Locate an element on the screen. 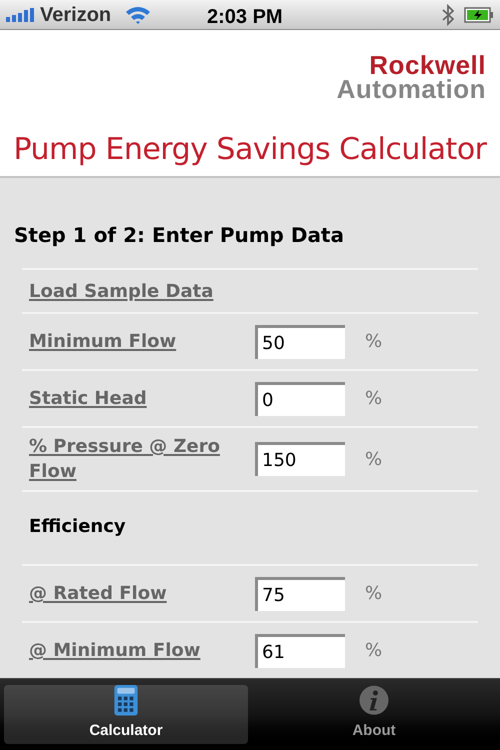 The image size is (500, 750). number-input: 61 is located at coordinates (300, 651).